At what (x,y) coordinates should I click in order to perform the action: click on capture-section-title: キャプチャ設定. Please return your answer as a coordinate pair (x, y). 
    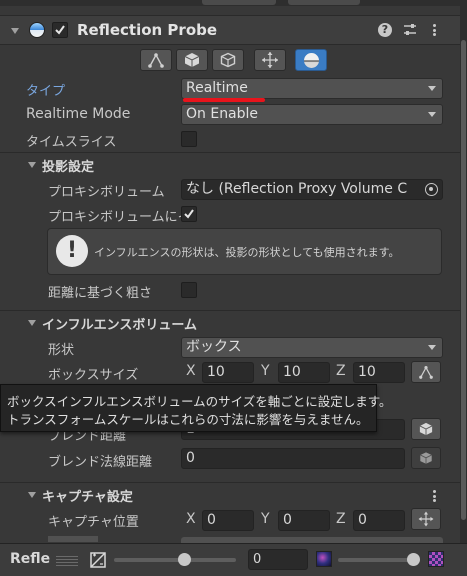
    Looking at the image, I should click on (87, 497).